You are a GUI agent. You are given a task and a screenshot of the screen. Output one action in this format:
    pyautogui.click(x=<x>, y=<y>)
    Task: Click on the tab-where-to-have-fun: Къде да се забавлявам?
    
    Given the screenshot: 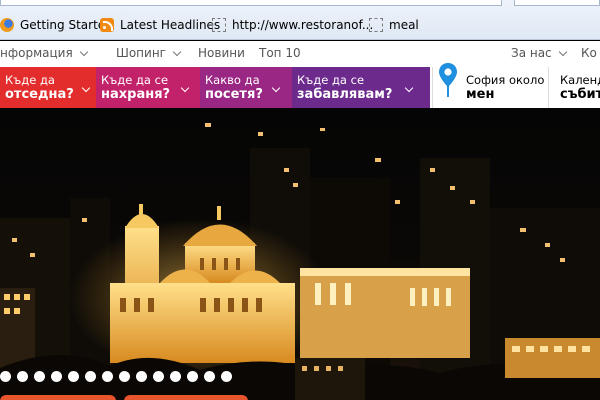 What is the action you would take?
    pyautogui.click(x=361, y=87)
    